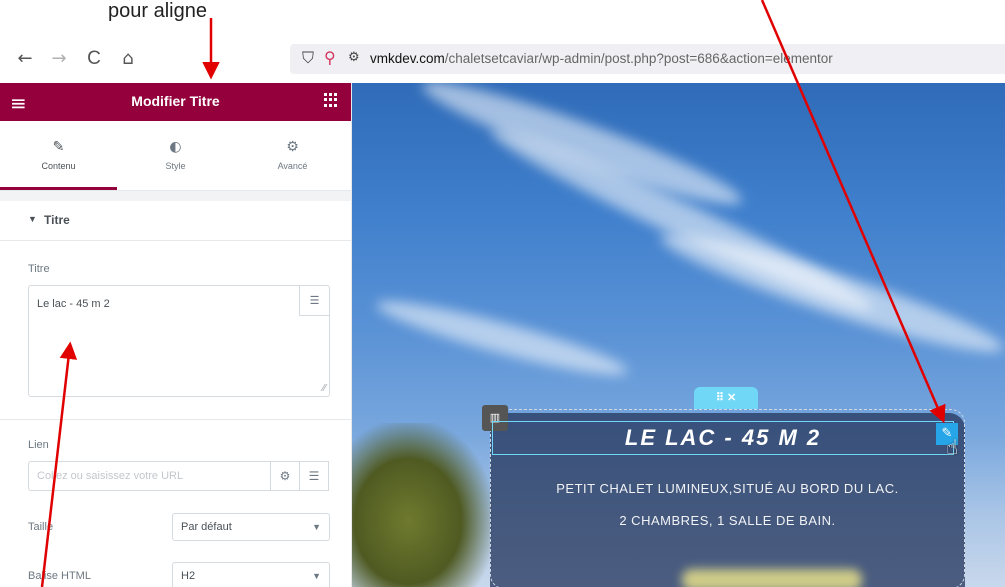 The height and width of the screenshot is (587, 1005). I want to click on lien-label: Lien, so click(38, 445).